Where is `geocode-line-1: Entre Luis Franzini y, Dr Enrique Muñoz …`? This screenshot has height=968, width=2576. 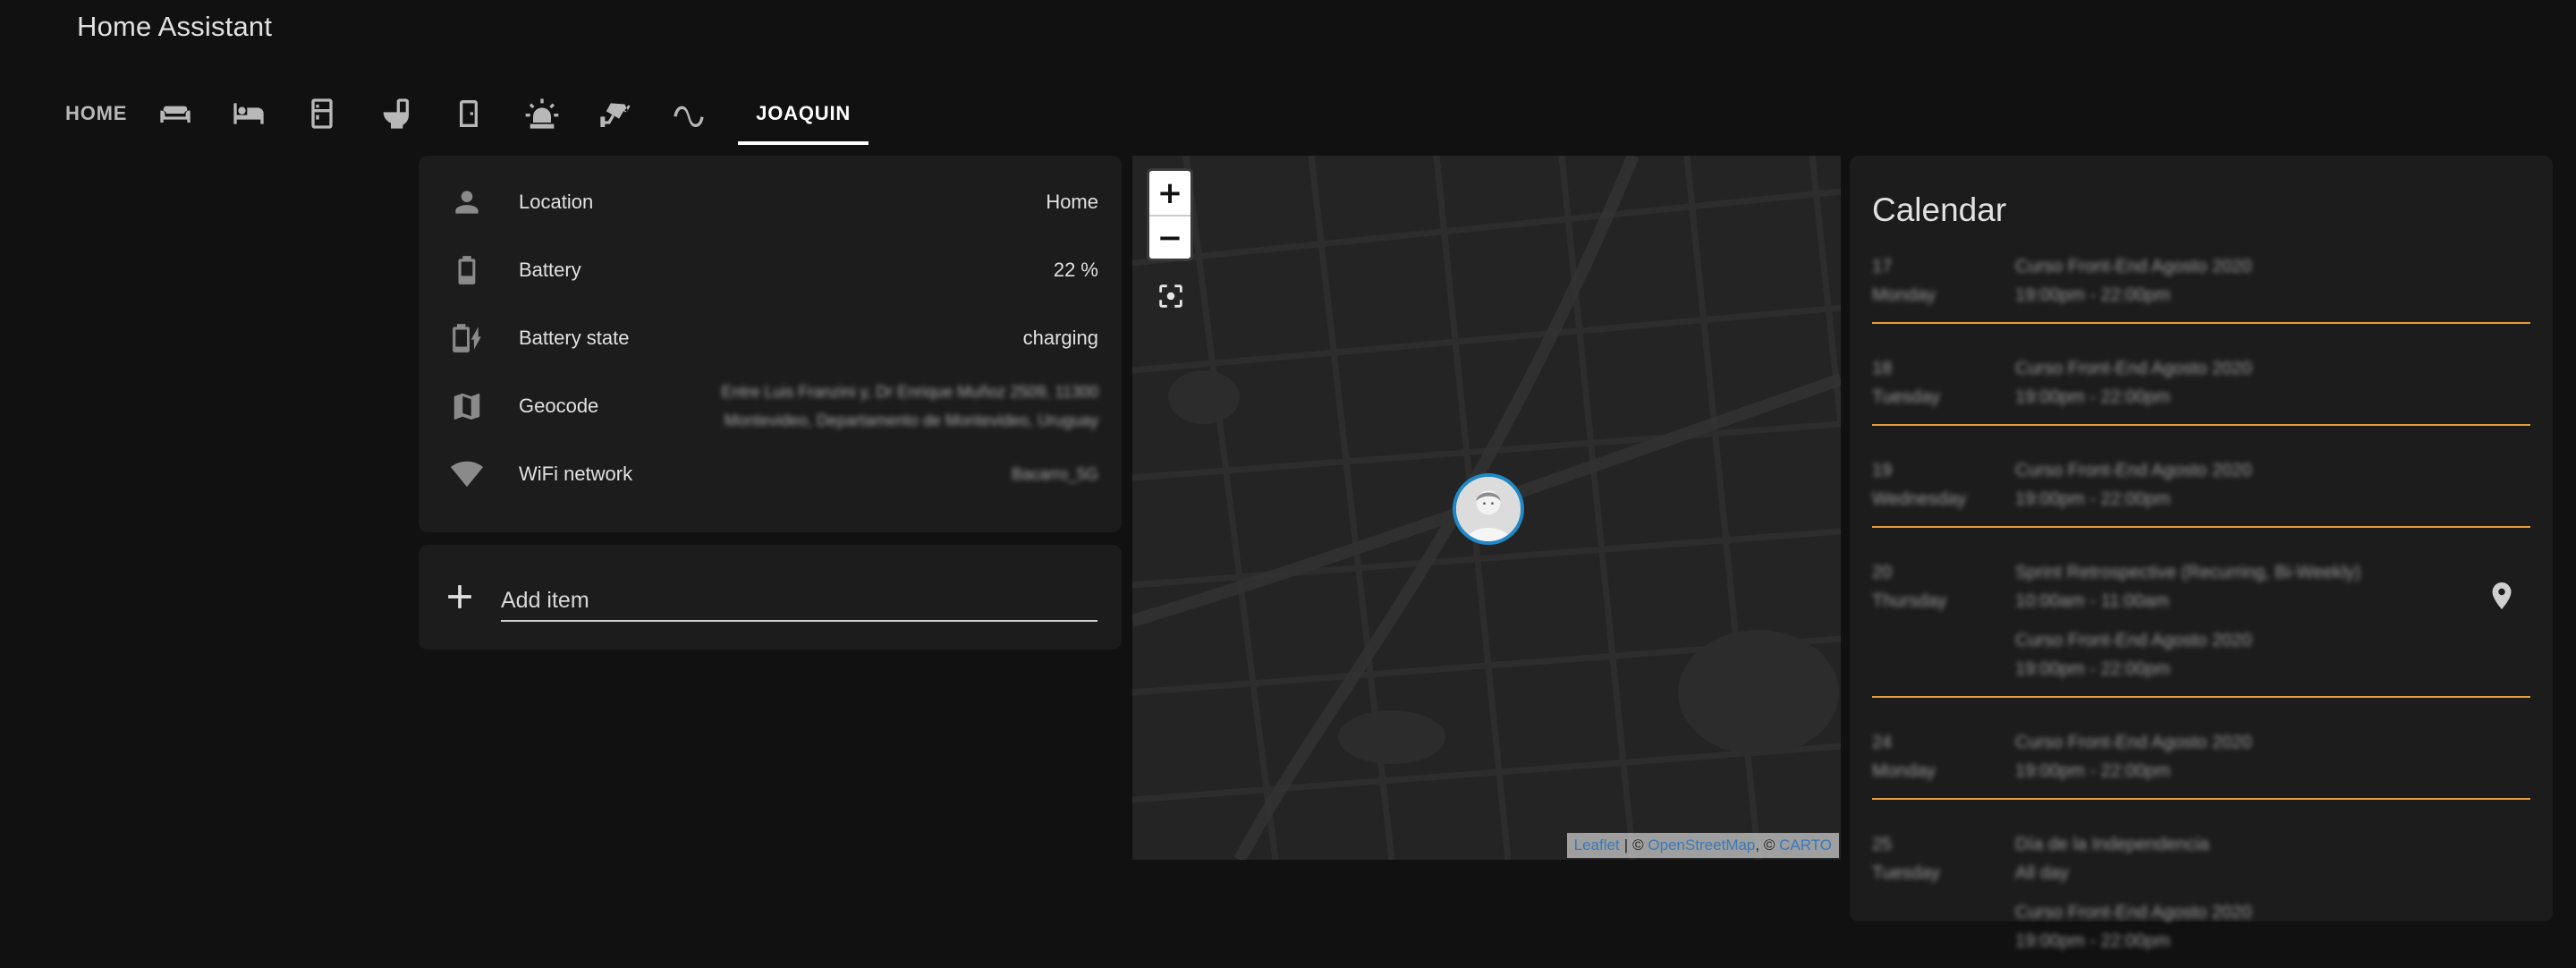 geocode-line-1: Entre Luis Franzini y, Dr Enrique Muñoz … is located at coordinates (909, 392).